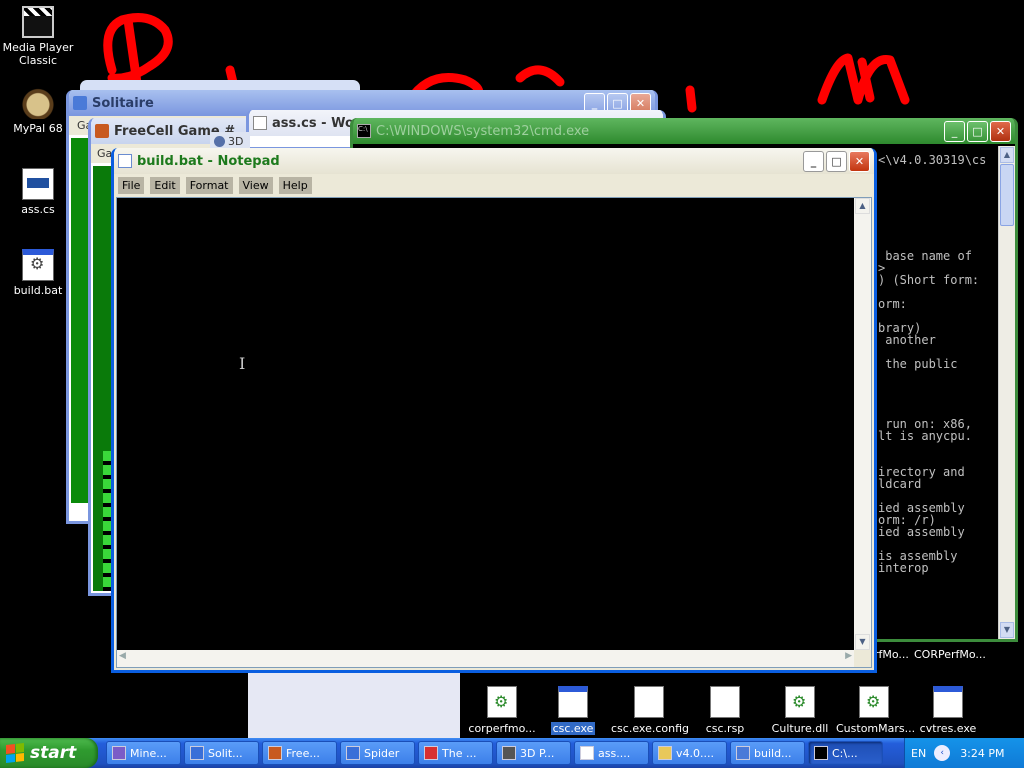 Image resolution: width=1024 pixels, height=768 pixels. I want to click on browser-icon, so click(38, 103).